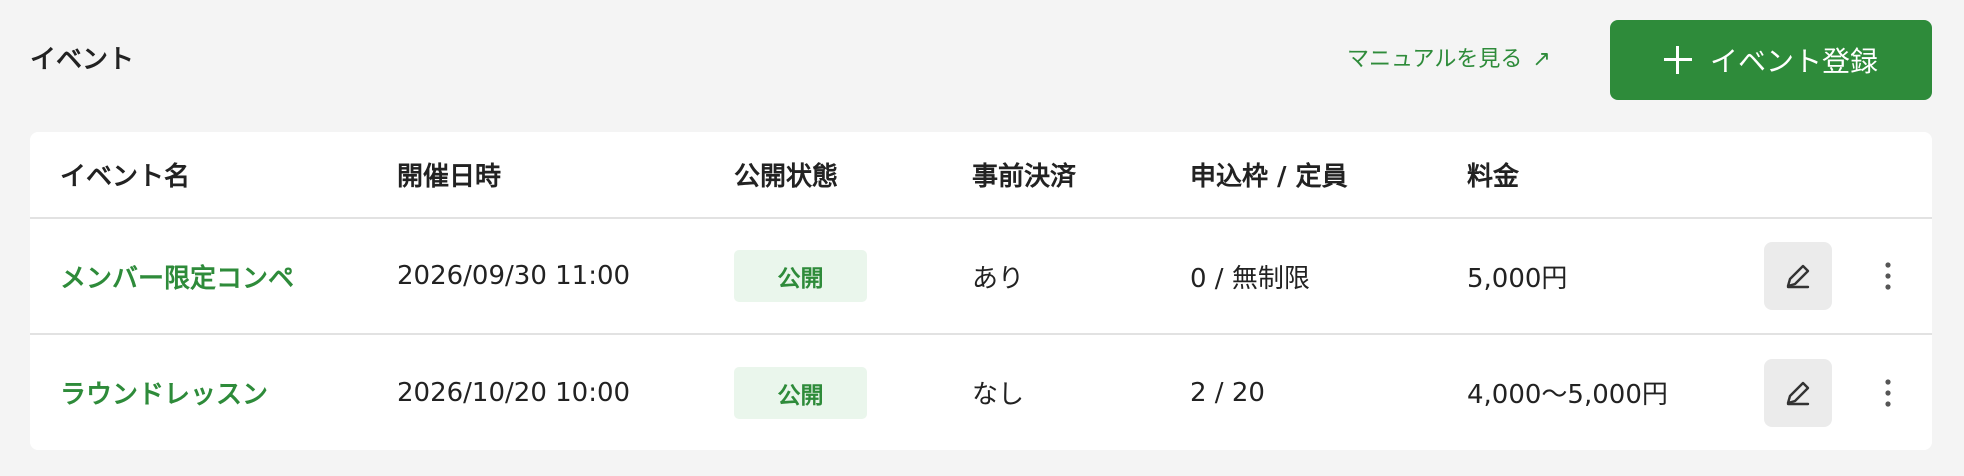 This screenshot has width=1964, height=476. What do you see at coordinates (177, 276) in the screenshot?
I see `event-name-link: メンバー限定コンペ` at bounding box center [177, 276].